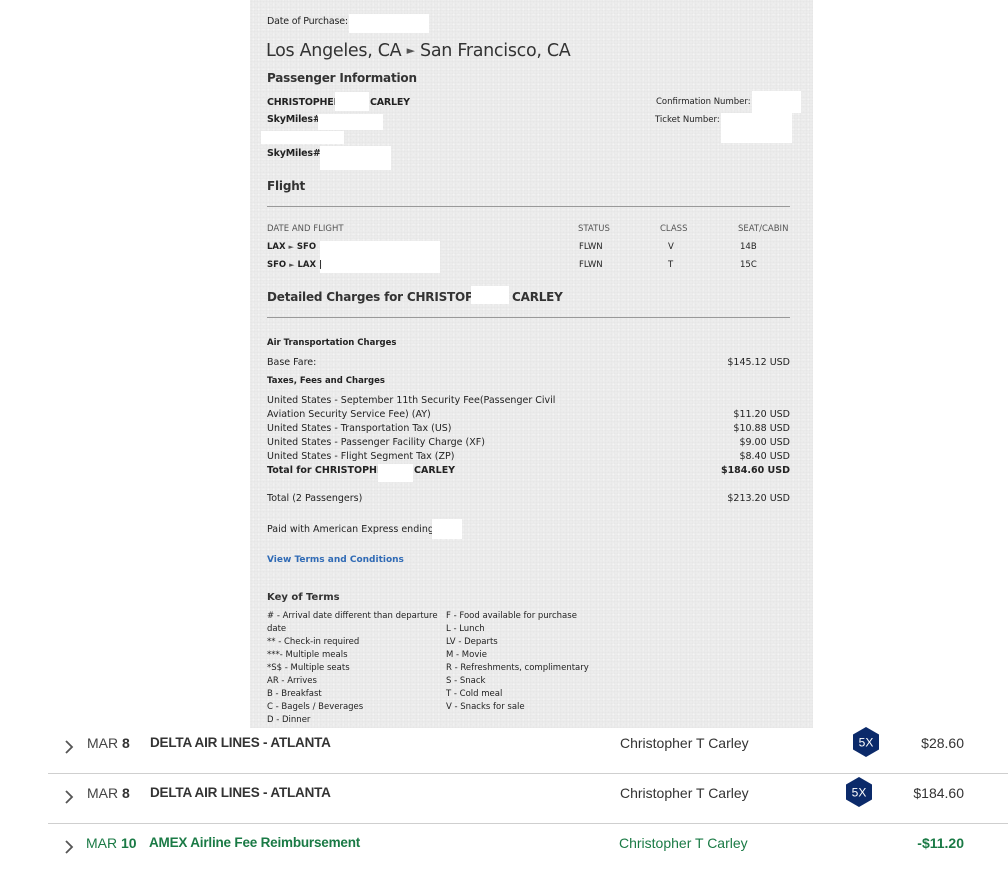 Image resolution: width=1008 pixels, height=875 pixels. Describe the element at coordinates (329, 470) in the screenshot. I see `total-for-prefix: Total for CHRISTOPHER` at that location.